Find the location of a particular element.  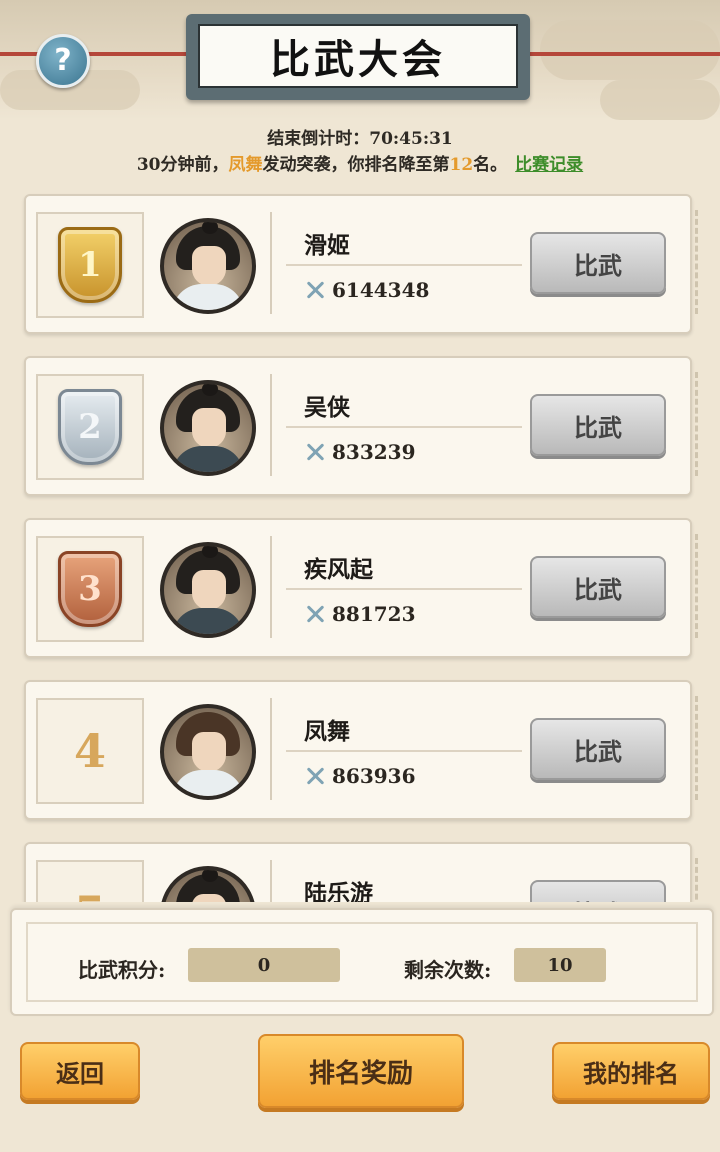

remaining-label: 剩余次数: is located at coordinates (448, 970).